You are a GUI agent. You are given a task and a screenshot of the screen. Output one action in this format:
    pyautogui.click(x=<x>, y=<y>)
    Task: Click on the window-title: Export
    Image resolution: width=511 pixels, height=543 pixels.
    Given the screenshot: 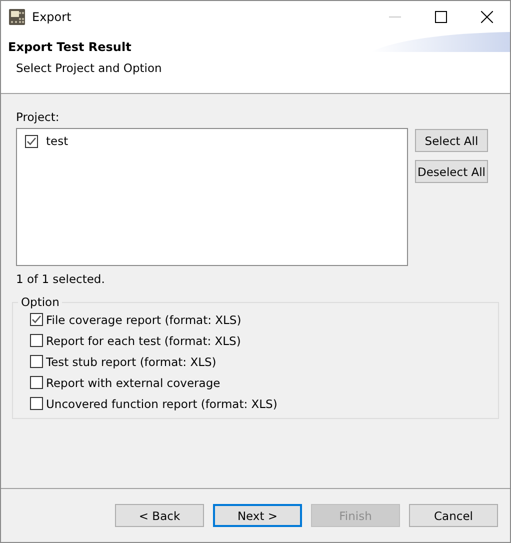 What is the action you would take?
    pyautogui.click(x=52, y=17)
    